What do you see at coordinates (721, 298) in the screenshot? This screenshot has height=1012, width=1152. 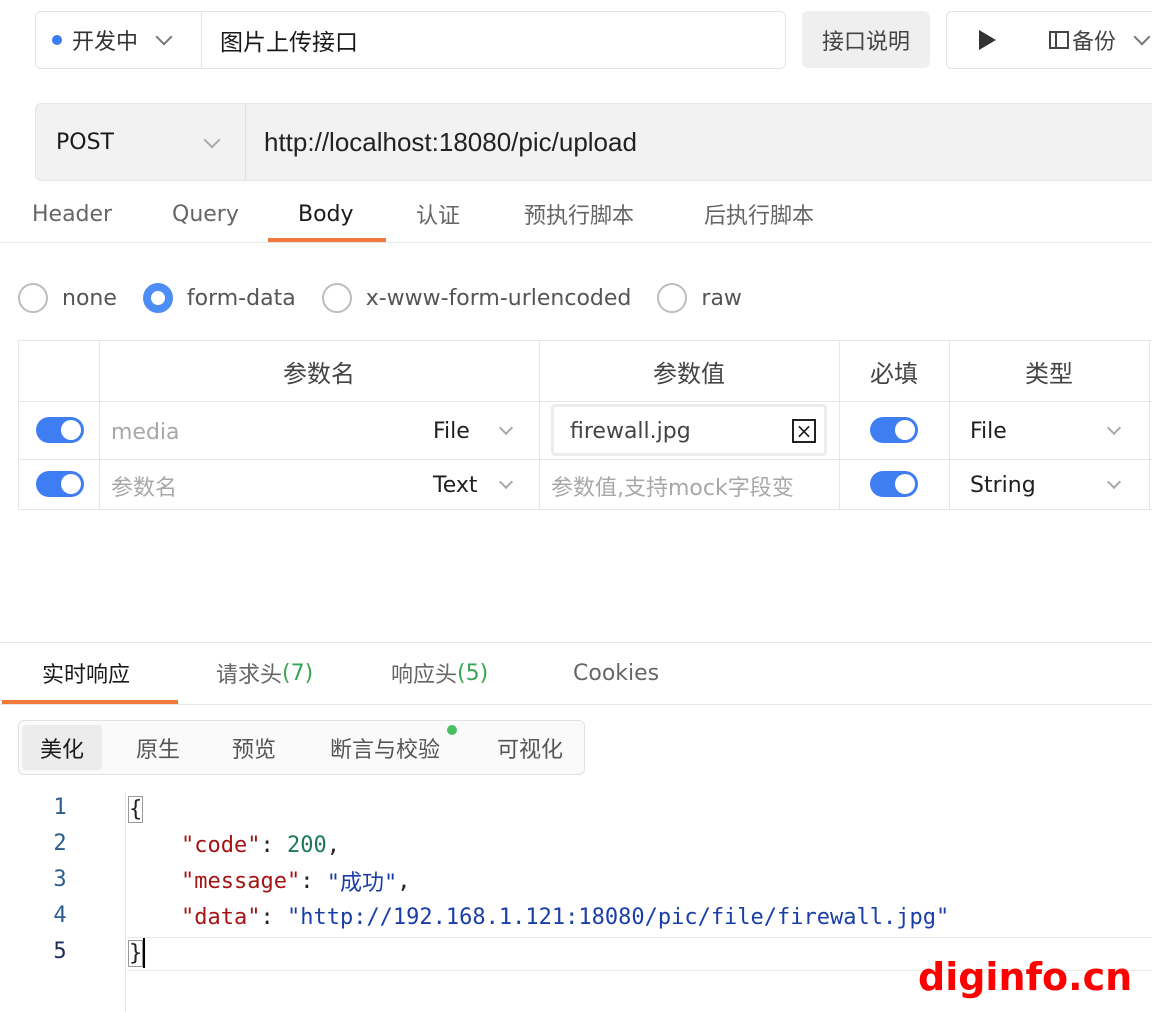 I see `radio-label: raw` at bounding box center [721, 298].